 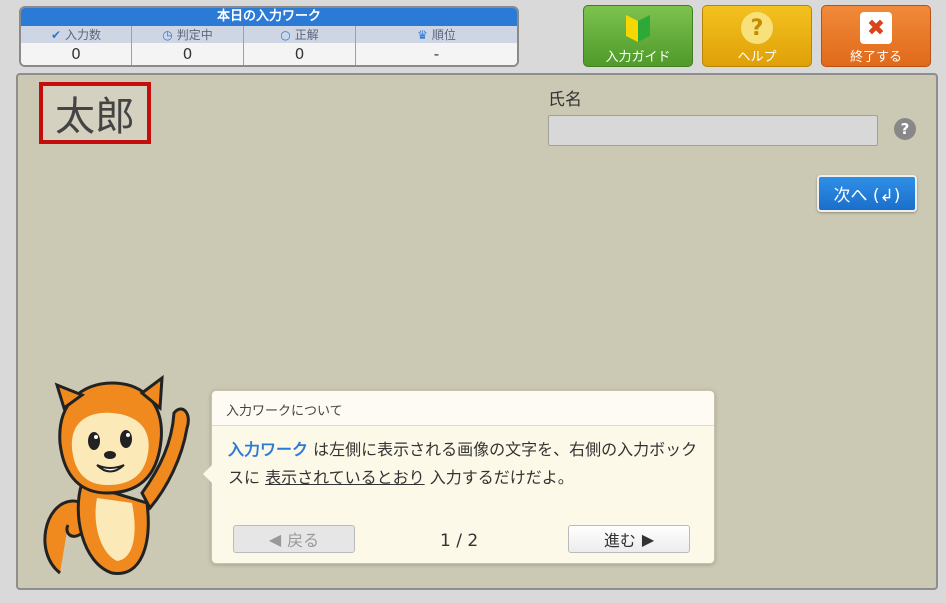 What do you see at coordinates (188, 54) in the screenshot?
I see `stats-value-judging: 0` at bounding box center [188, 54].